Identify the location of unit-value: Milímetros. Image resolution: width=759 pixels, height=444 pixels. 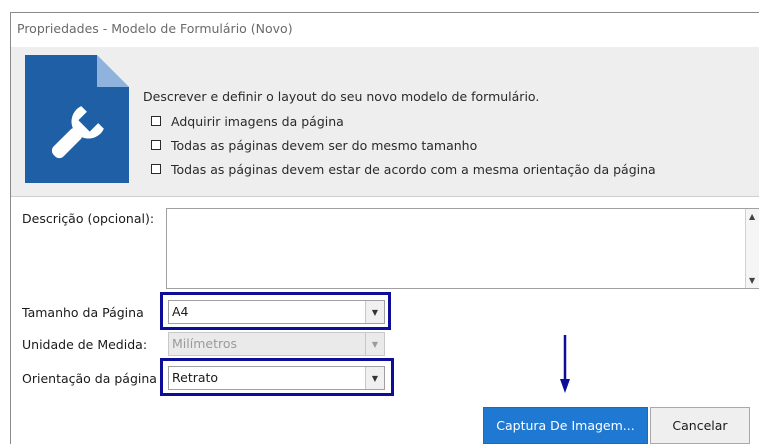
(204, 343).